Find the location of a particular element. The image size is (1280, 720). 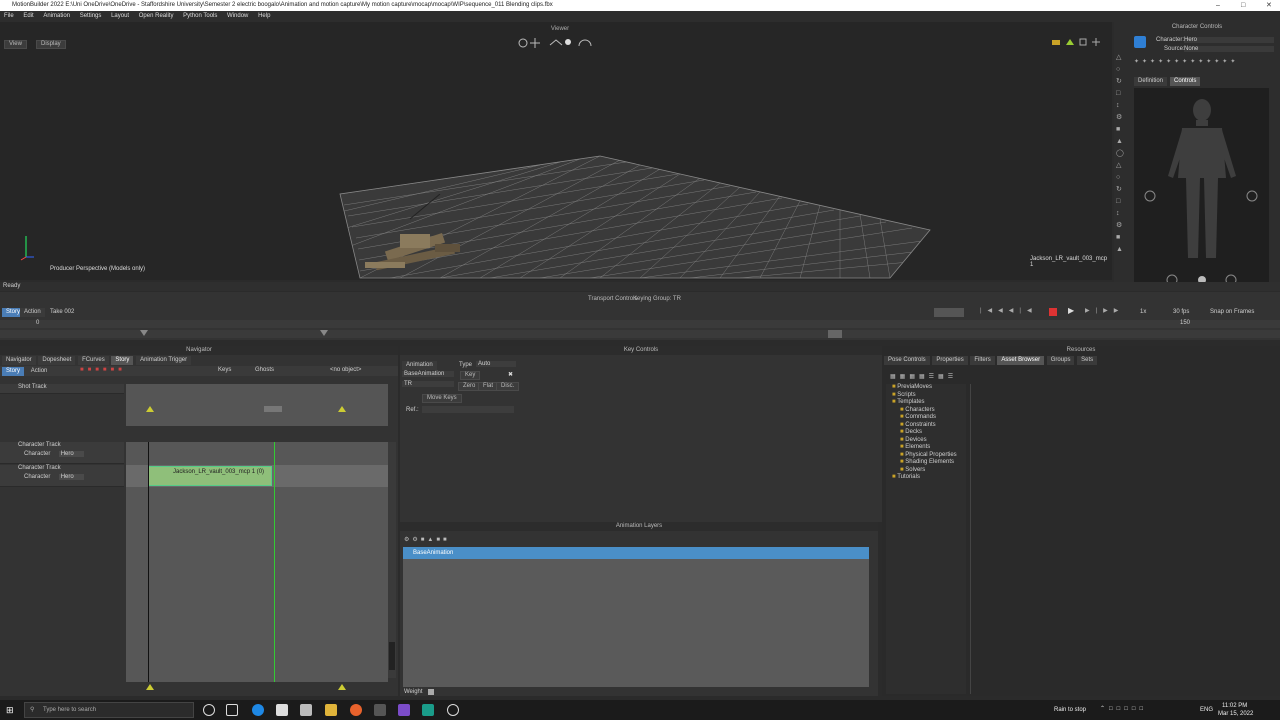

tab-definition: Definition is located at coordinates (1151, 81).